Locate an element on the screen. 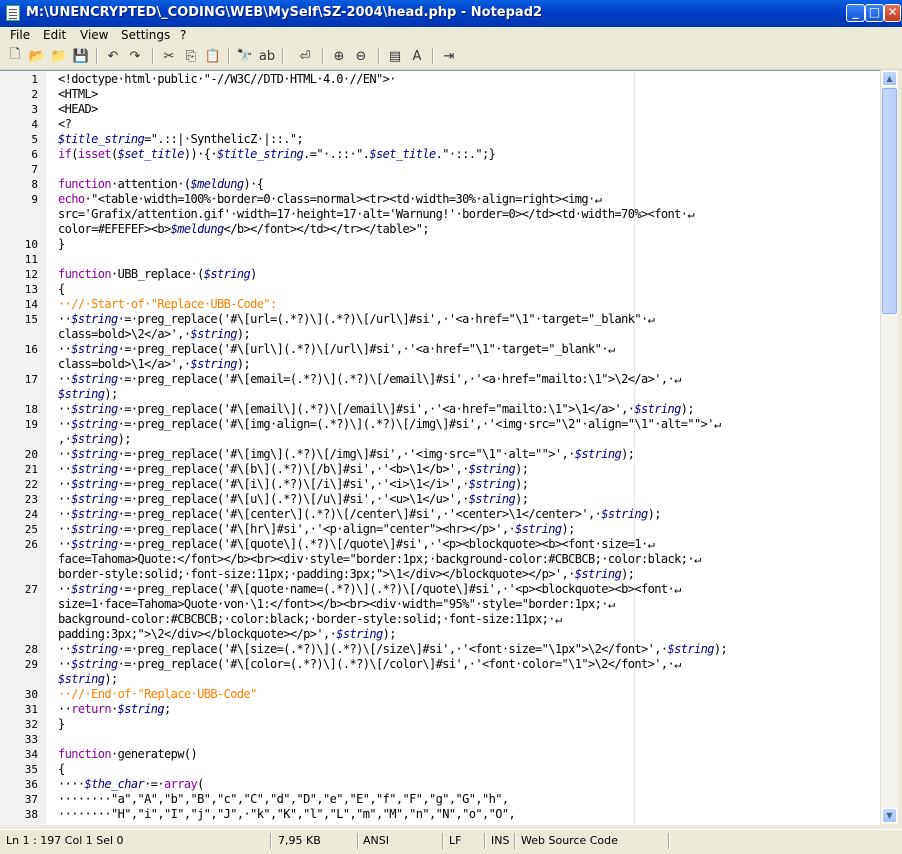 The height and width of the screenshot is (854, 902). menu-view: View is located at coordinates (94, 35).